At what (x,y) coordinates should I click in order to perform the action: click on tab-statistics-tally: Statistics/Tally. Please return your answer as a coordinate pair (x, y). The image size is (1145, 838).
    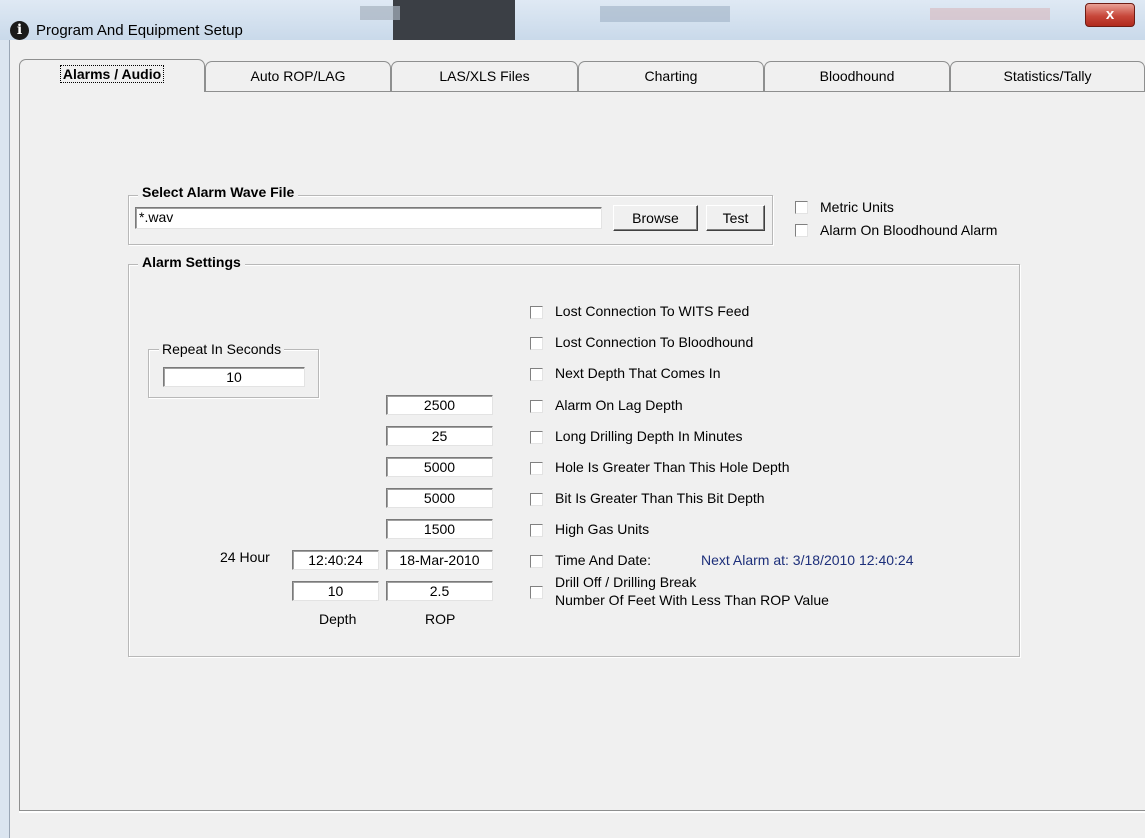
    Looking at the image, I should click on (1047, 76).